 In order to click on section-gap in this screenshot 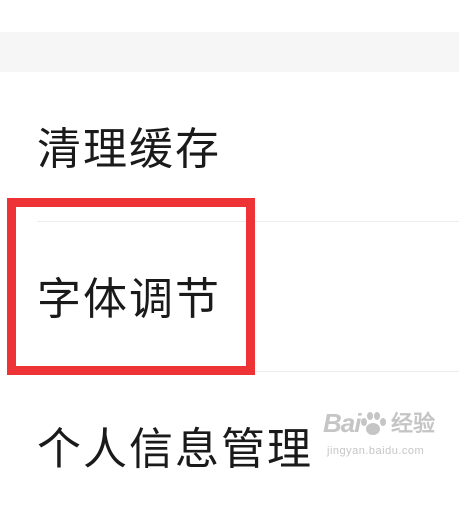, I will do `click(229, 52)`.